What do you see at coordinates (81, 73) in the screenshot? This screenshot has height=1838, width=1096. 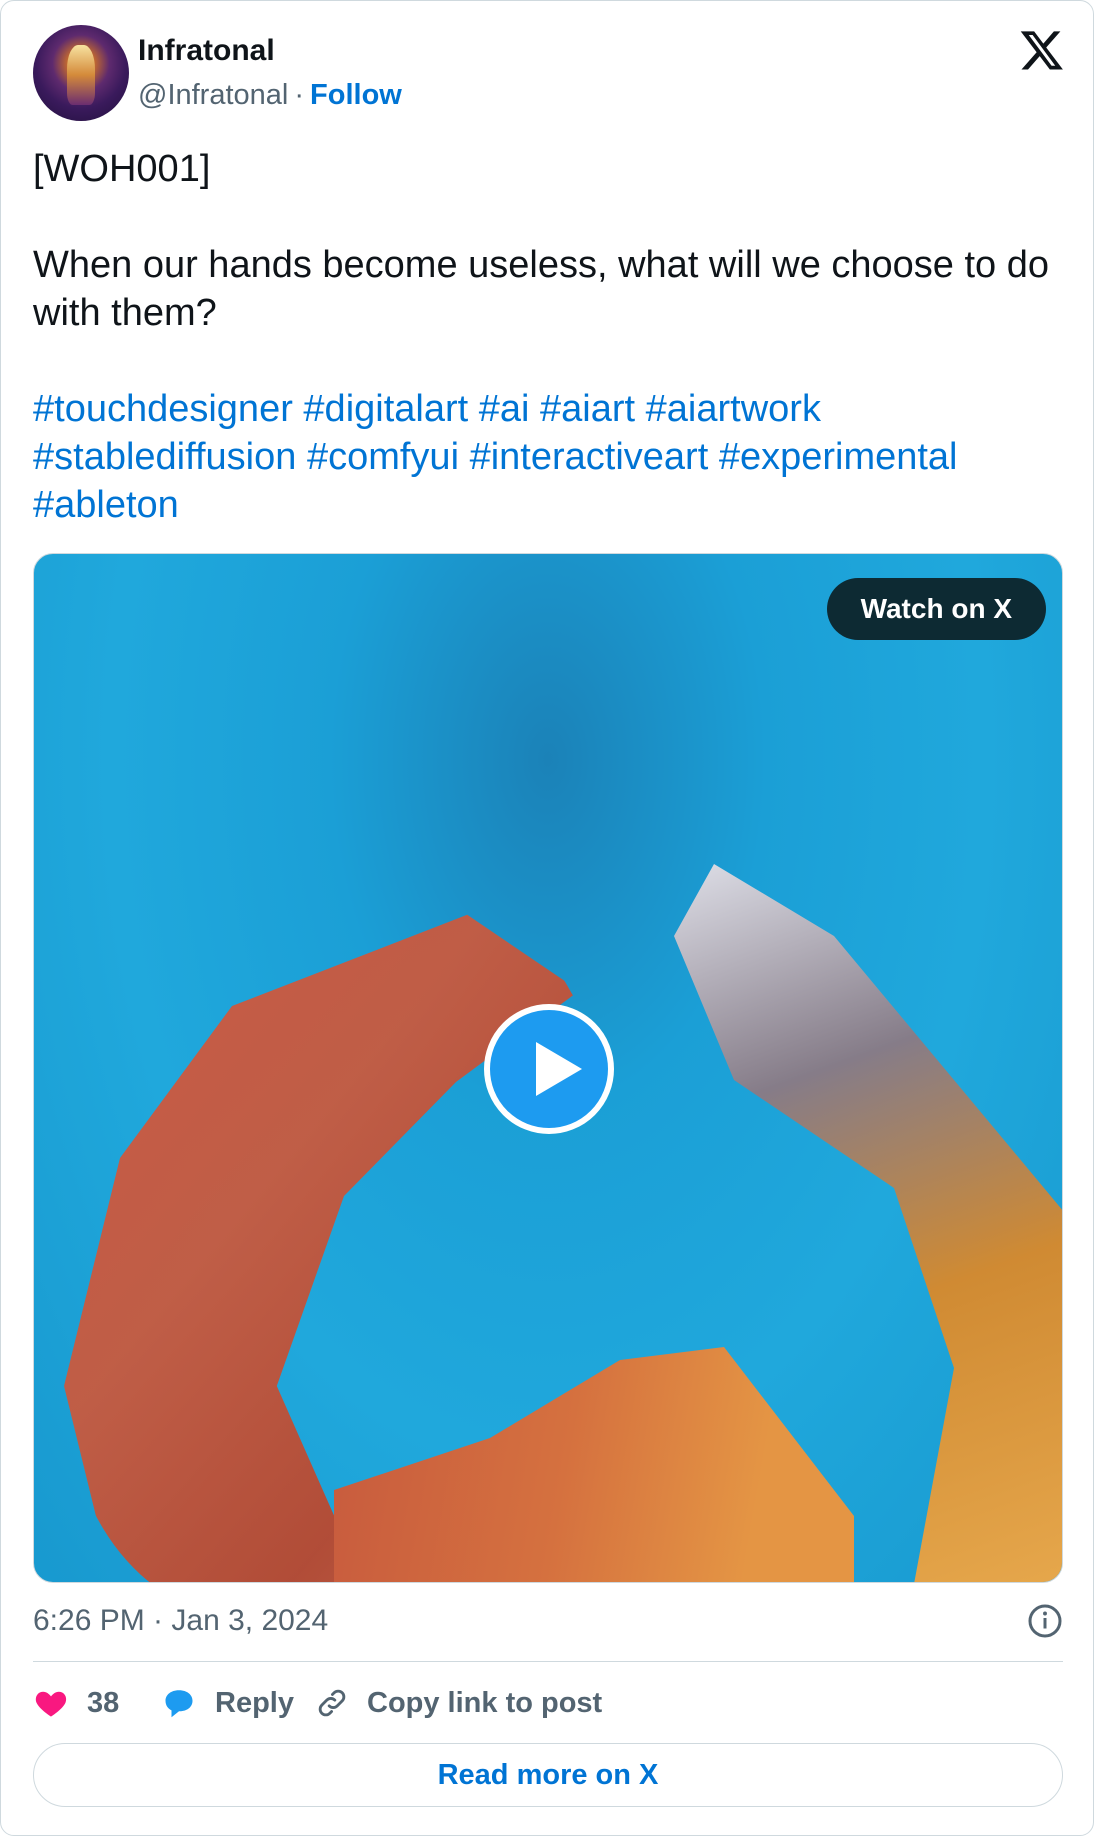 I see `avatar` at bounding box center [81, 73].